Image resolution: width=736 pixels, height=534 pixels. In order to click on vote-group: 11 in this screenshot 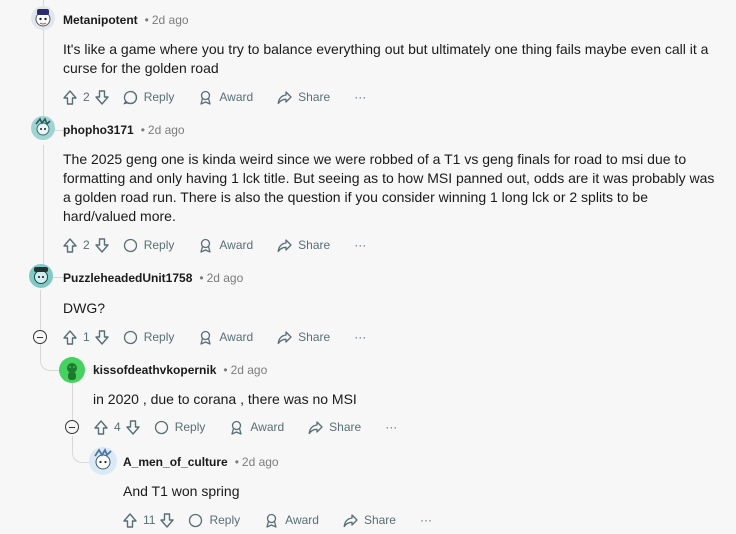, I will do `click(149, 520)`.